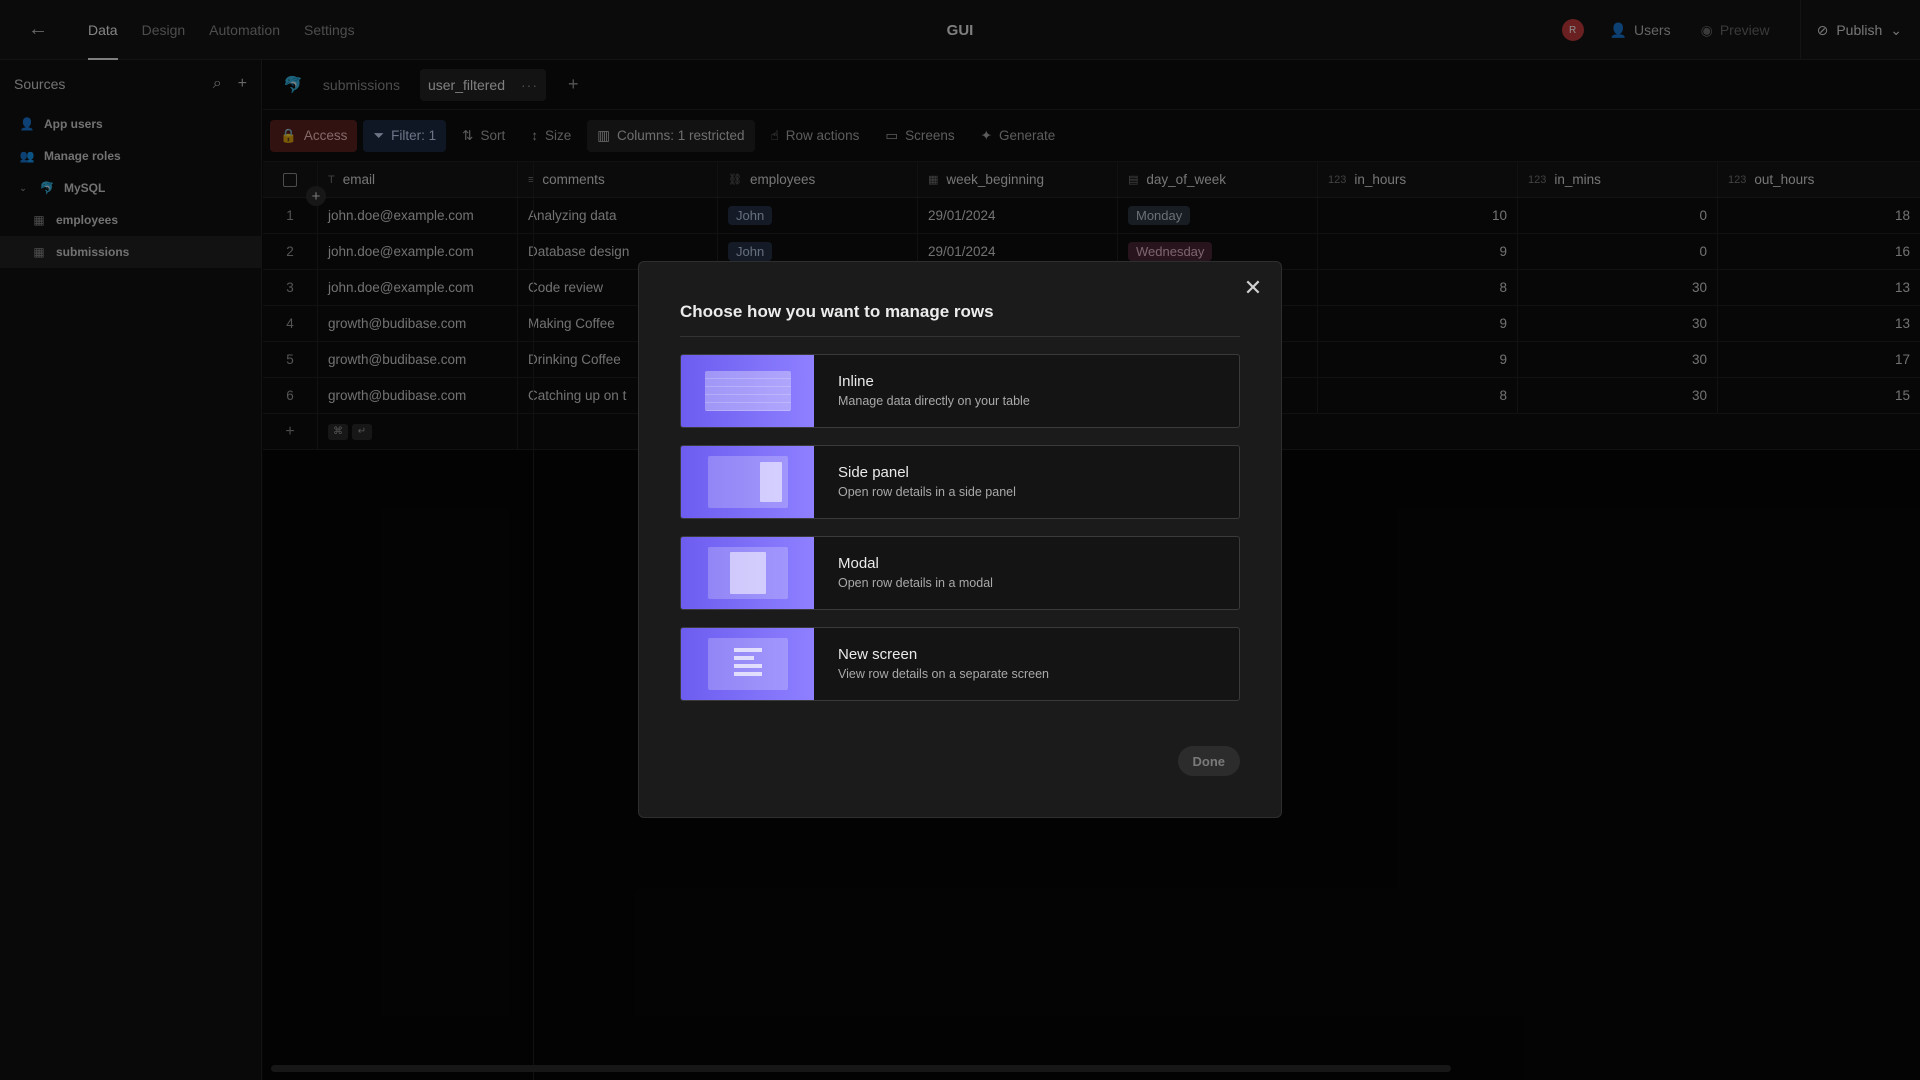 This screenshot has width=1920, height=1080. I want to click on option-title: Side panel, so click(873, 472).